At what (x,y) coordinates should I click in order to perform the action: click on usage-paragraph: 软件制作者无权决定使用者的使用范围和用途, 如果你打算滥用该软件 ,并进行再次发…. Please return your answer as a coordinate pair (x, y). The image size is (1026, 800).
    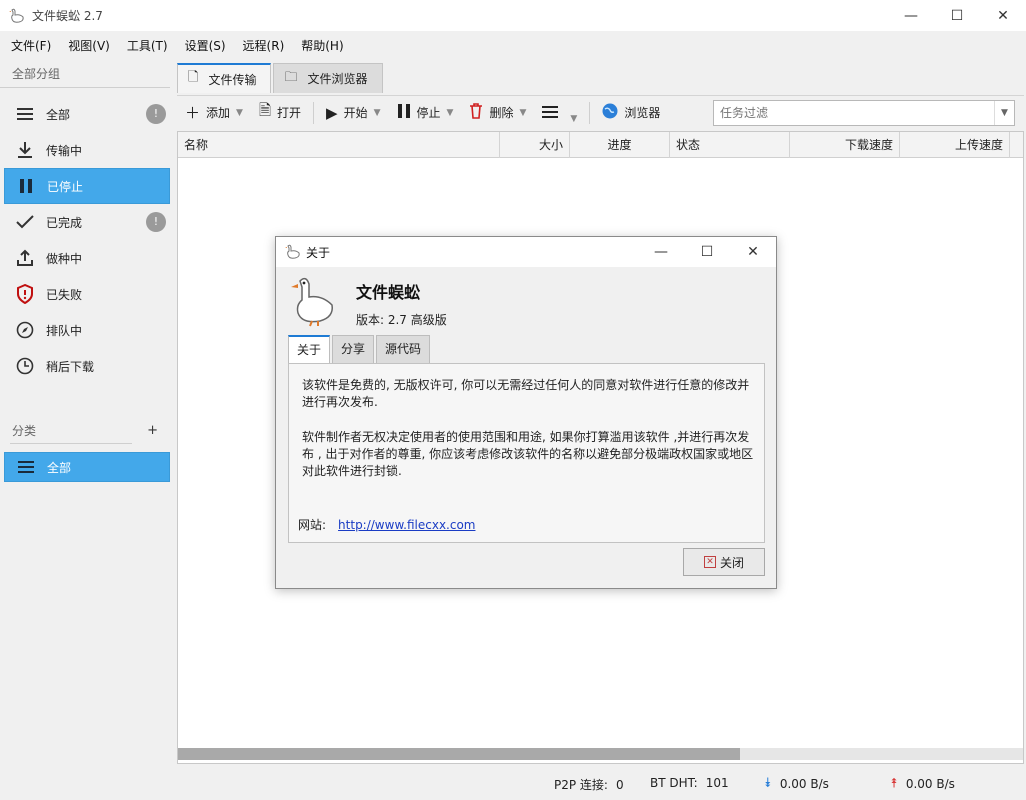
    Looking at the image, I should click on (528, 454).